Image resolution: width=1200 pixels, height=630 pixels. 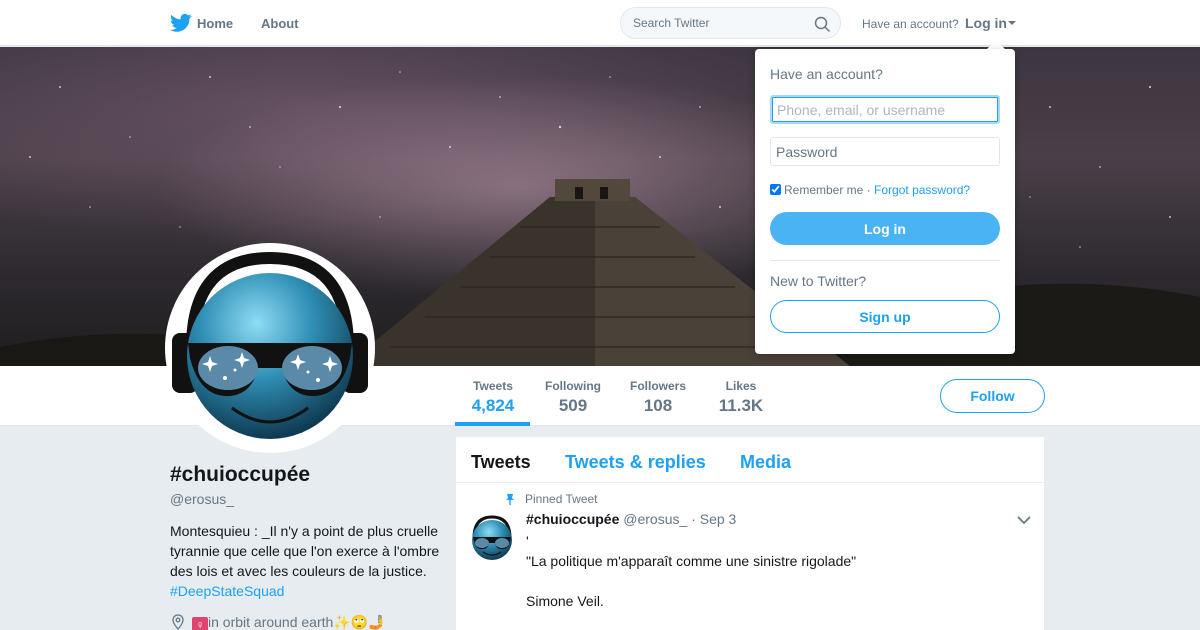 I want to click on pushpin-icon, so click(x=510, y=499).